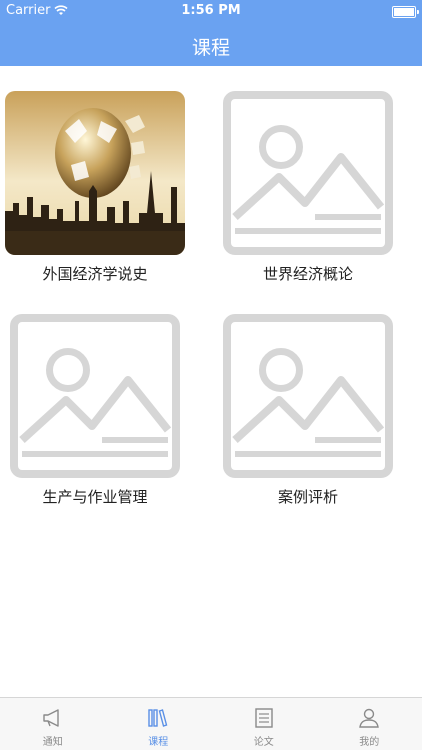 The width and height of the screenshot is (422, 750). Describe the element at coordinates (95, 173) in the screenshot. I see `course-thumbnail-world-economy-image` at that location.